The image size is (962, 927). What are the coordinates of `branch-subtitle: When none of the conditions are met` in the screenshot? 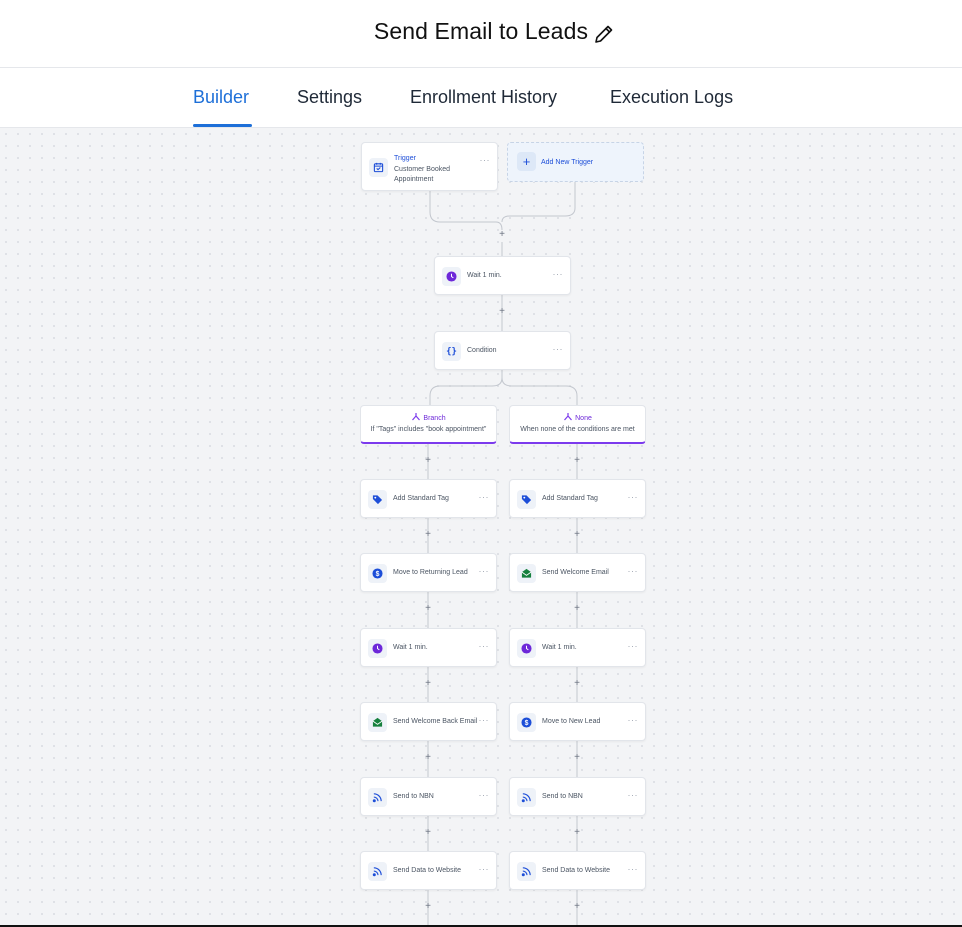 It's located at (577, 429).